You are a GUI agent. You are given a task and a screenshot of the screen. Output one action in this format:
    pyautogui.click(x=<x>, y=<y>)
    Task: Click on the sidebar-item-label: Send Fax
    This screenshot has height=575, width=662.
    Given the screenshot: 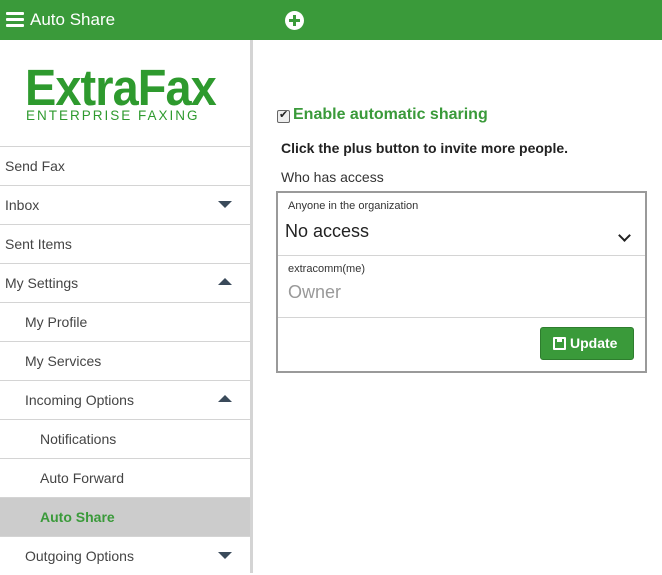 What is the action you would take?
    pyautogui.click(x=35, y=166)
    